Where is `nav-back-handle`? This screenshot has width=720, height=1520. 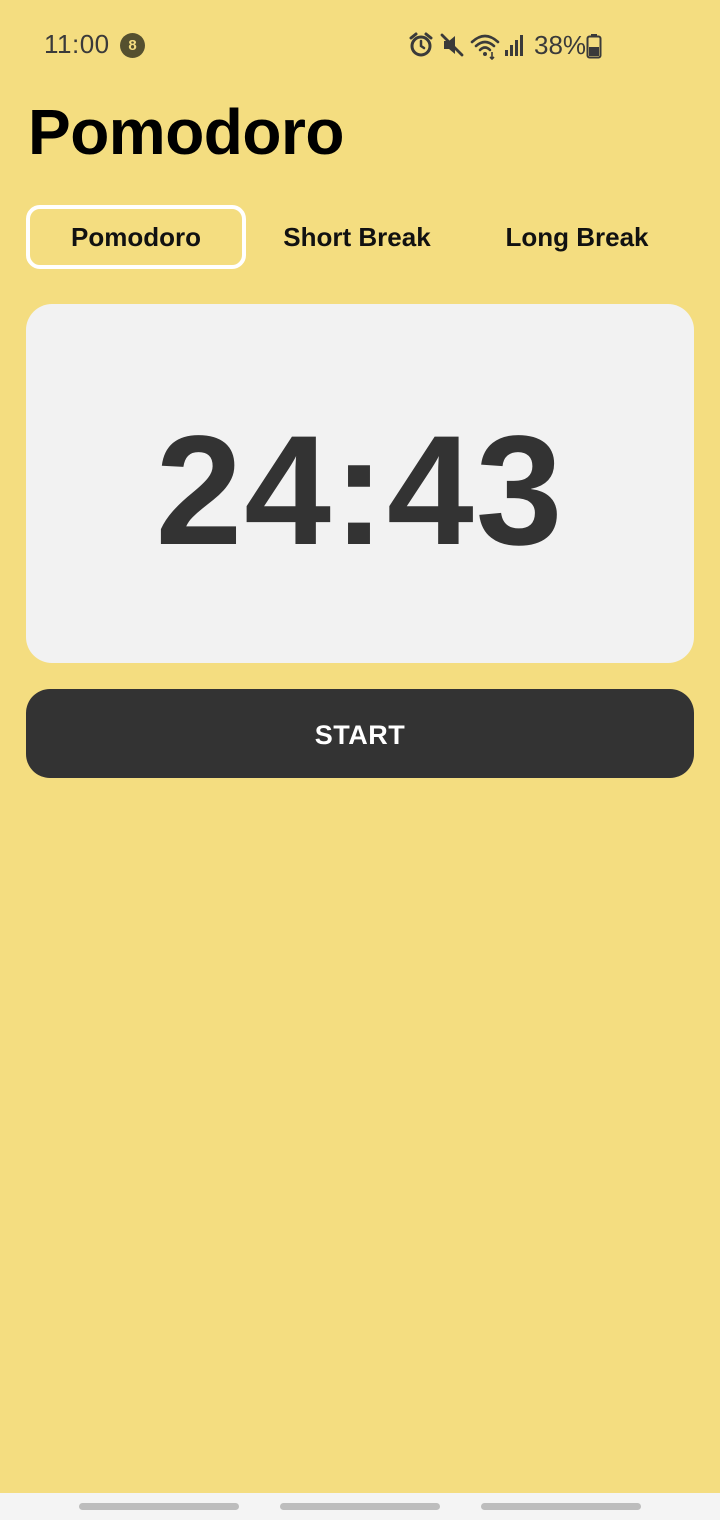
nav-back-handle is located at coordinates (561, 1506).